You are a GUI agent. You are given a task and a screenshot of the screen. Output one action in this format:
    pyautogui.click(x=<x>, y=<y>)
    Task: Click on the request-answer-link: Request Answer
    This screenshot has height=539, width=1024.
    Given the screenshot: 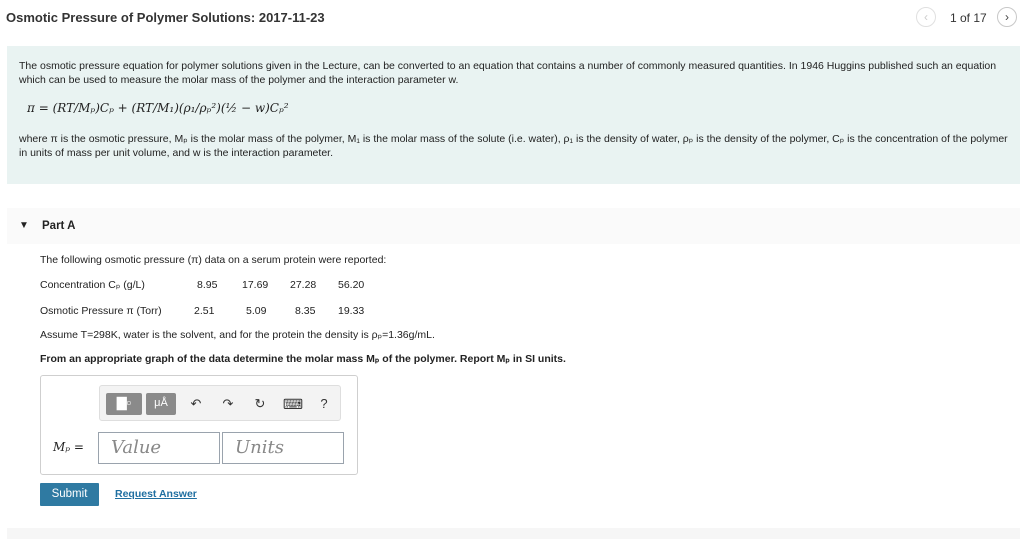 What is the action you would take?
    pyautogui.click(x=156, y=494)
    